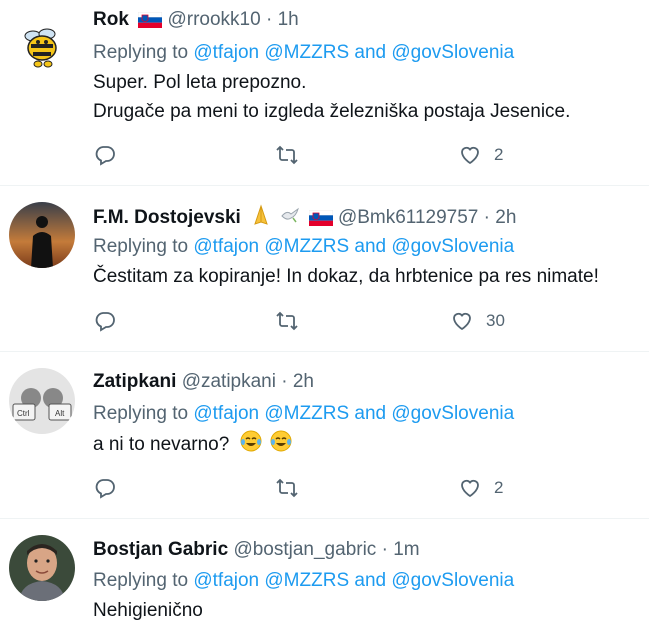 The height and width of the screenshot is (635, 649). Describe the element at coordinates (213, 19) in the screenshot. I see `author-handle: @rrookk10` at that location.